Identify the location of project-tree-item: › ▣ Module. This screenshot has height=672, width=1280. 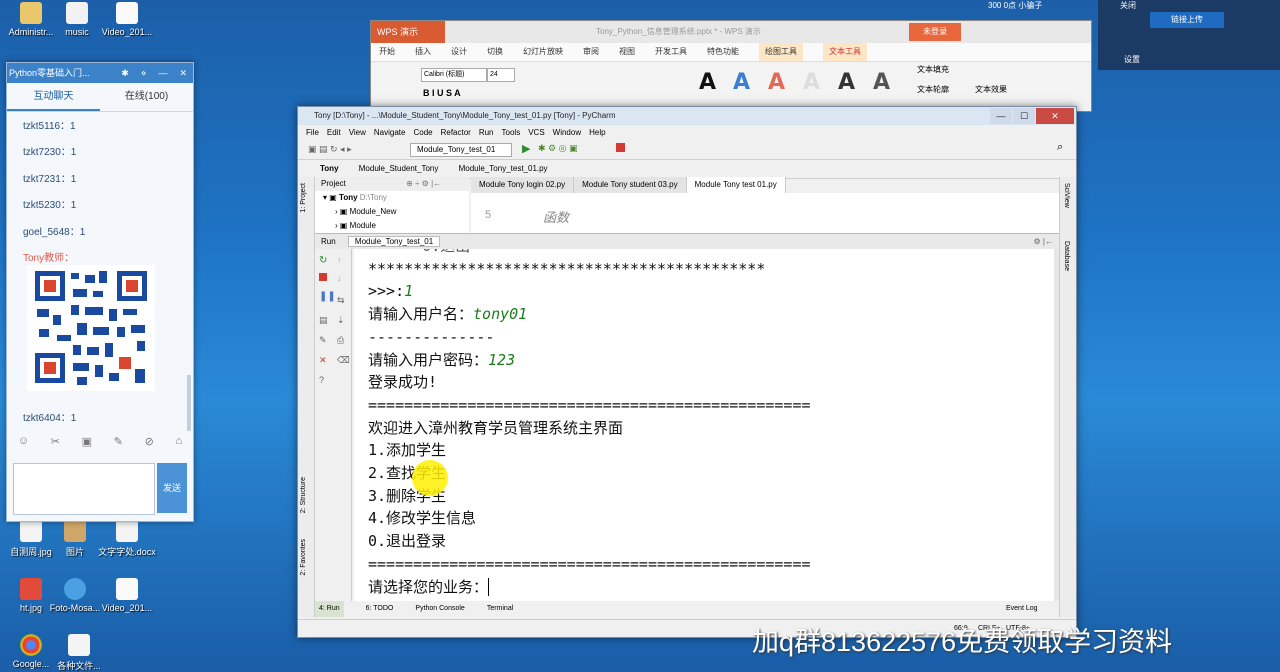
(392, 226).